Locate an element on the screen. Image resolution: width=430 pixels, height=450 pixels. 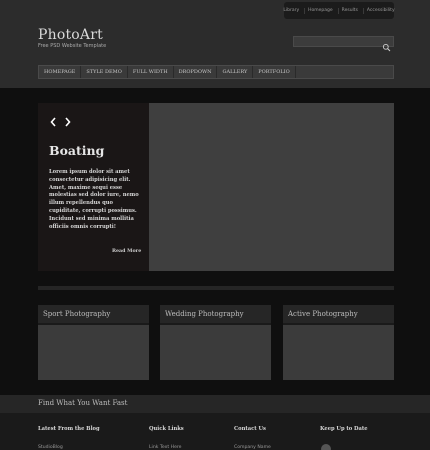
footer-contact-item: Company Name is located at coordinates (252, 447).